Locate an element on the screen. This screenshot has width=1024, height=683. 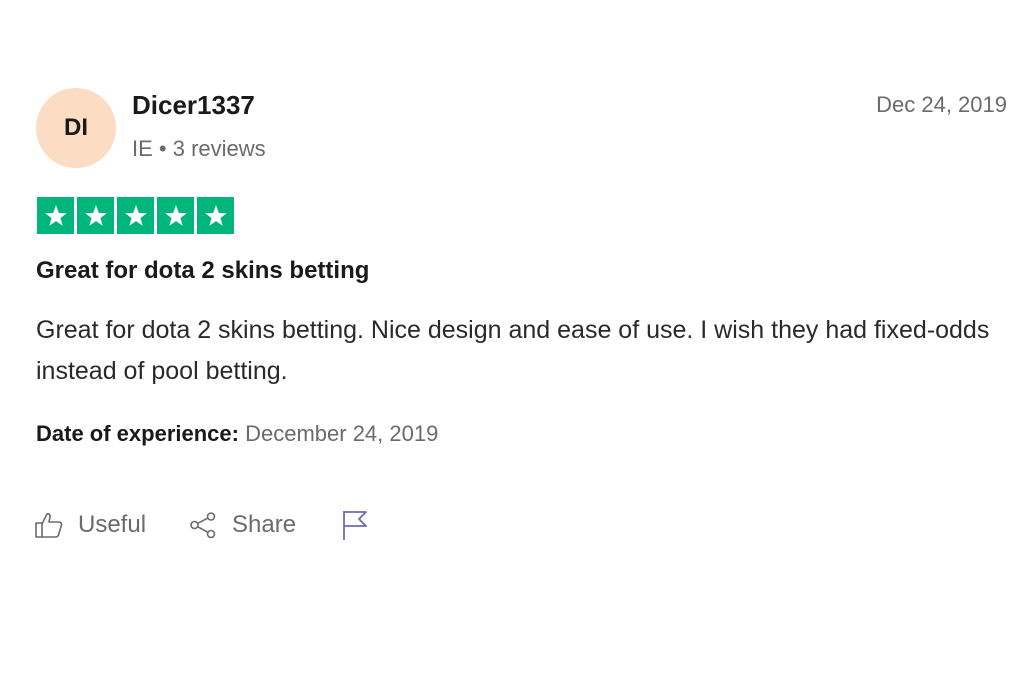
avatar: DI is located at coordinates (76, 128).